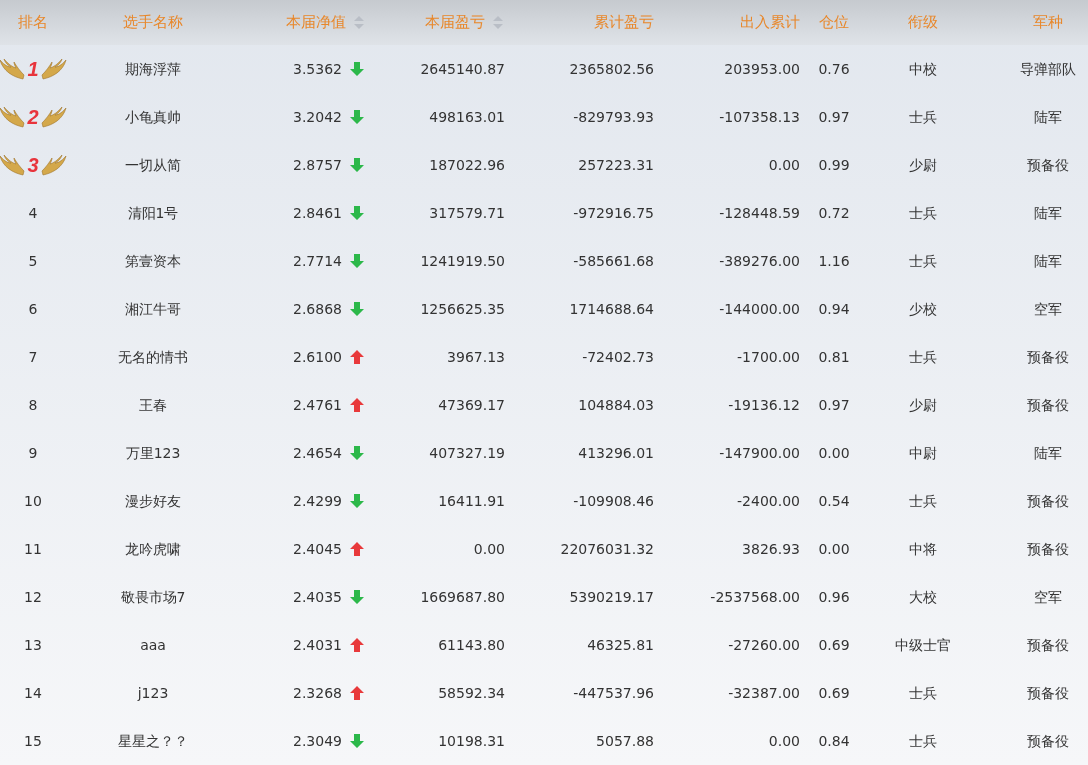 Image resolution: width=1088 pixels, height=765 pixels. Describe the element at coordinates (33, 741) in the screenshot. I see `rank-number: 15` at that location.